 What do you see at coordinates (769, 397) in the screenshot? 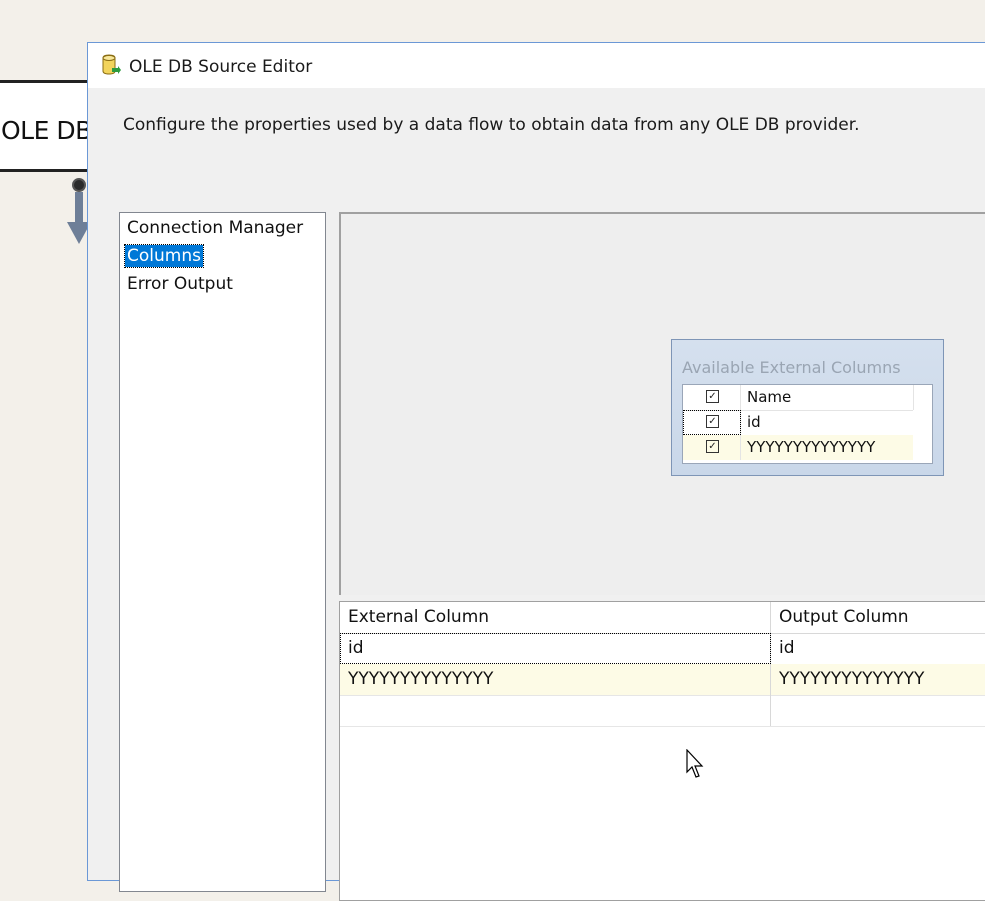
I see `name-column-header: Name` at bounding box center [769, 397].